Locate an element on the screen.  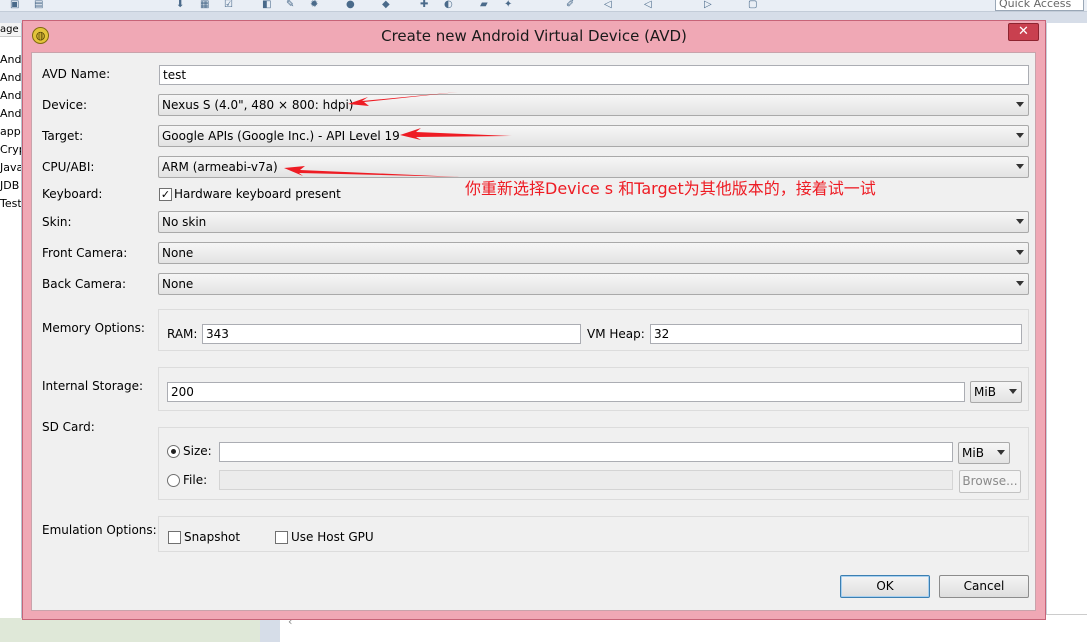
annotation-arrows is located at coordinates (398, 134).